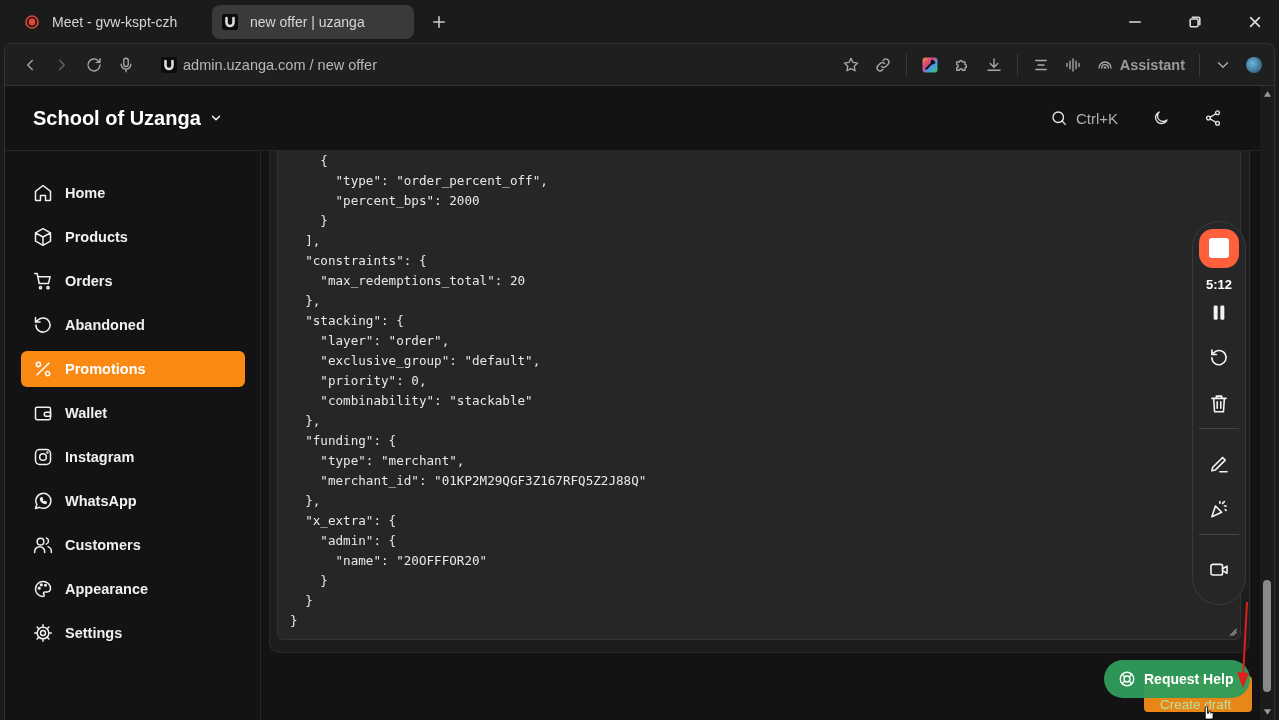 The height and width of the screenshot is (720, 1279). What do you see at coordinates (94, 64) in the screenshot?
I see `reload-icon` at bounding box center [94, 64].